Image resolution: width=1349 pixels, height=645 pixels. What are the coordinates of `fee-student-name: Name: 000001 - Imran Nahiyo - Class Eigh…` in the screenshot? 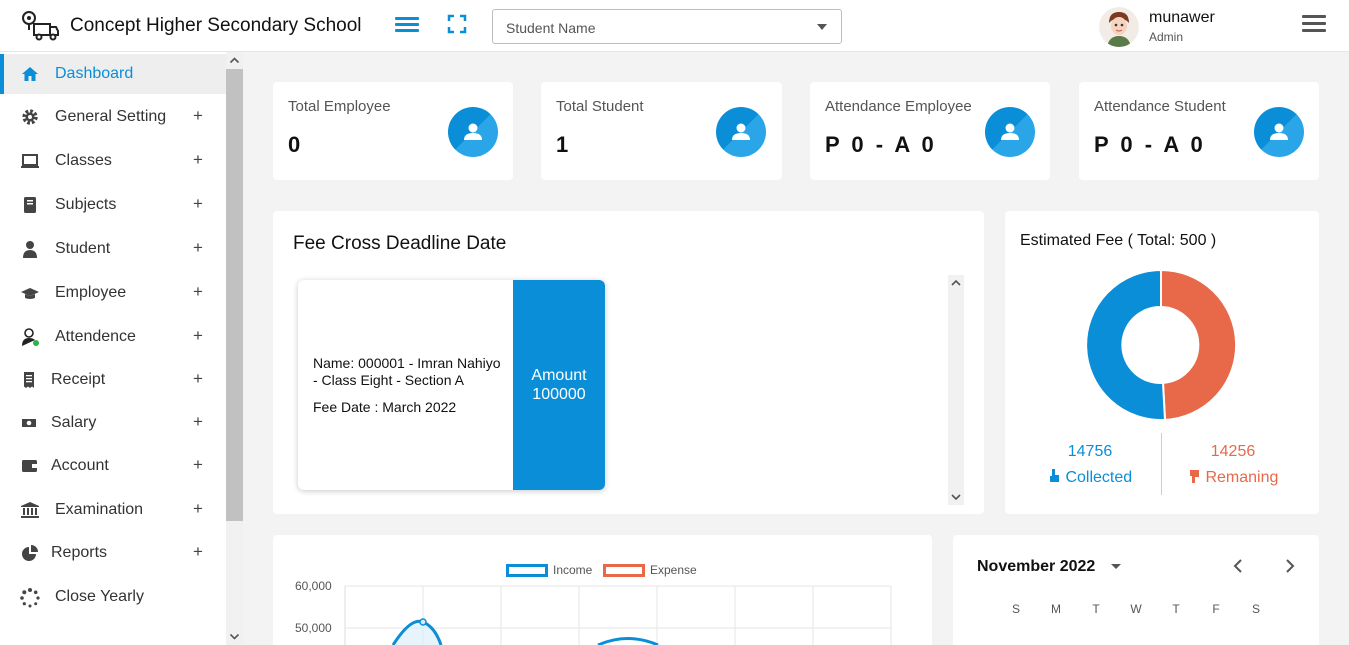 It's located at (407, 371).